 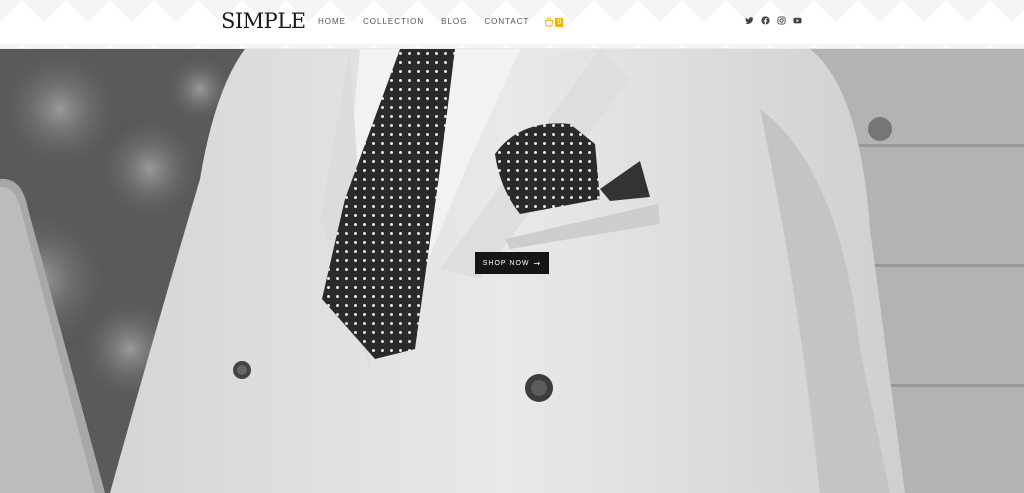 What do you see at coordinates (263, 21) in the screenshot?
I see `site-logo: SIMPLE` at bounding box center [263, 21].